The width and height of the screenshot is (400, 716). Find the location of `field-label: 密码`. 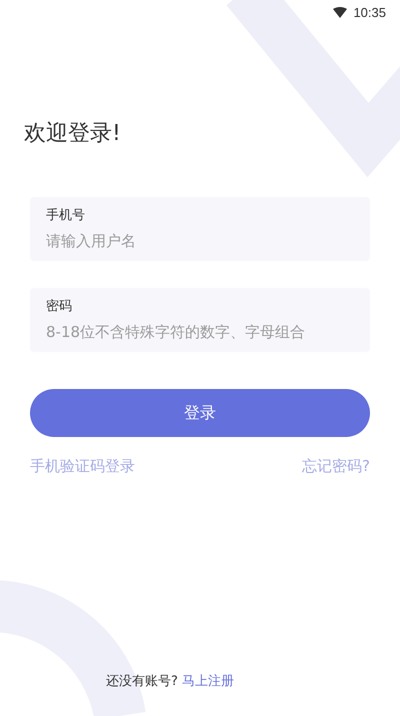

field-label: 密码 is located at coordinates (59, 306).